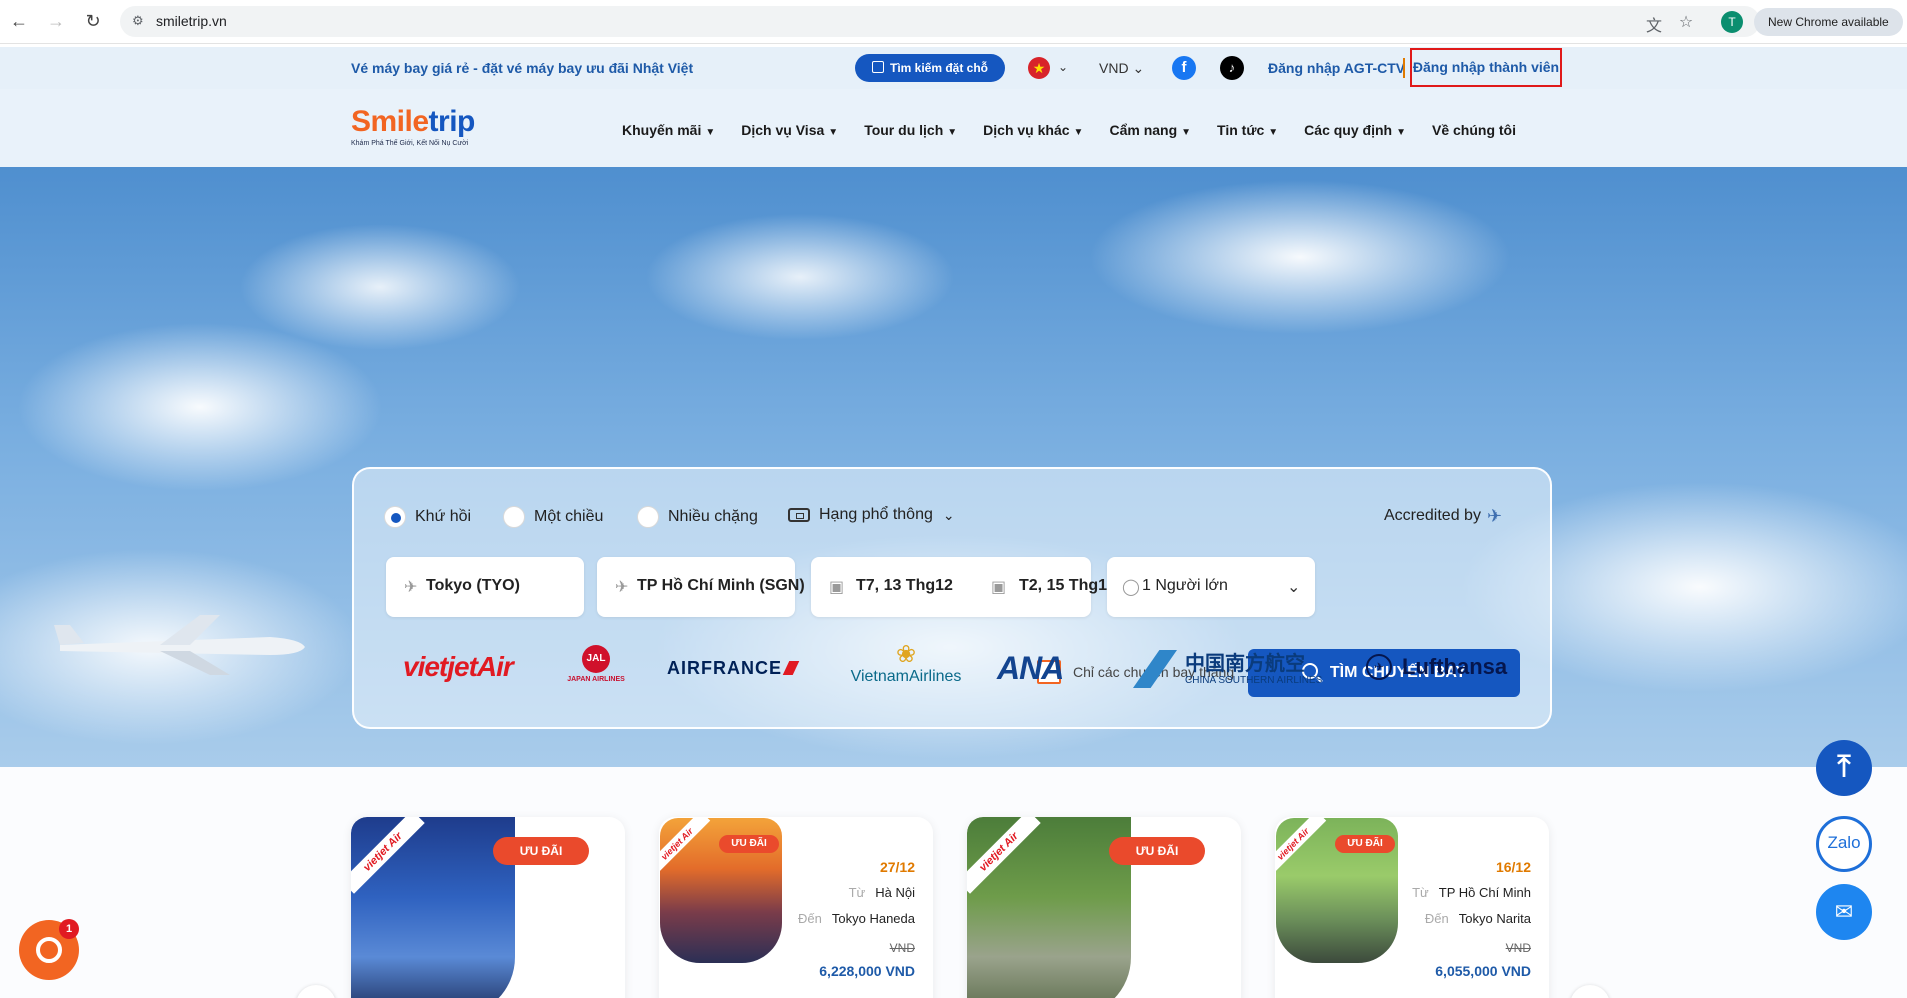 This screenshot has width=1907, height=998. Describe the element at coordinates (724, 668) in the screenshot. I see `airfrance-name: AIRFRANCE` at that location.